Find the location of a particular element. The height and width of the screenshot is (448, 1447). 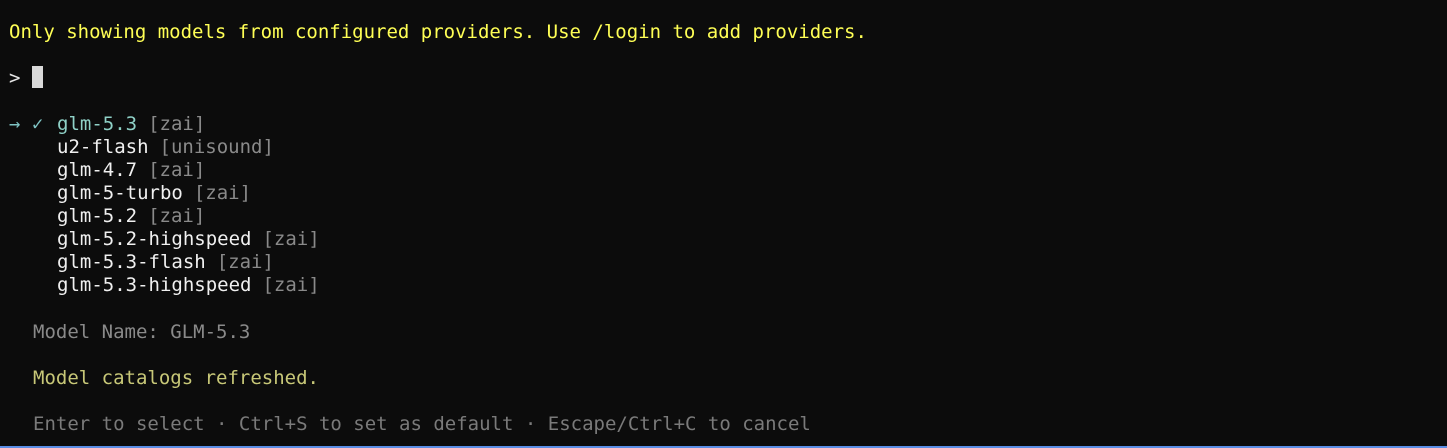

prompt-symbol: > is located at coordinates (15, 78).